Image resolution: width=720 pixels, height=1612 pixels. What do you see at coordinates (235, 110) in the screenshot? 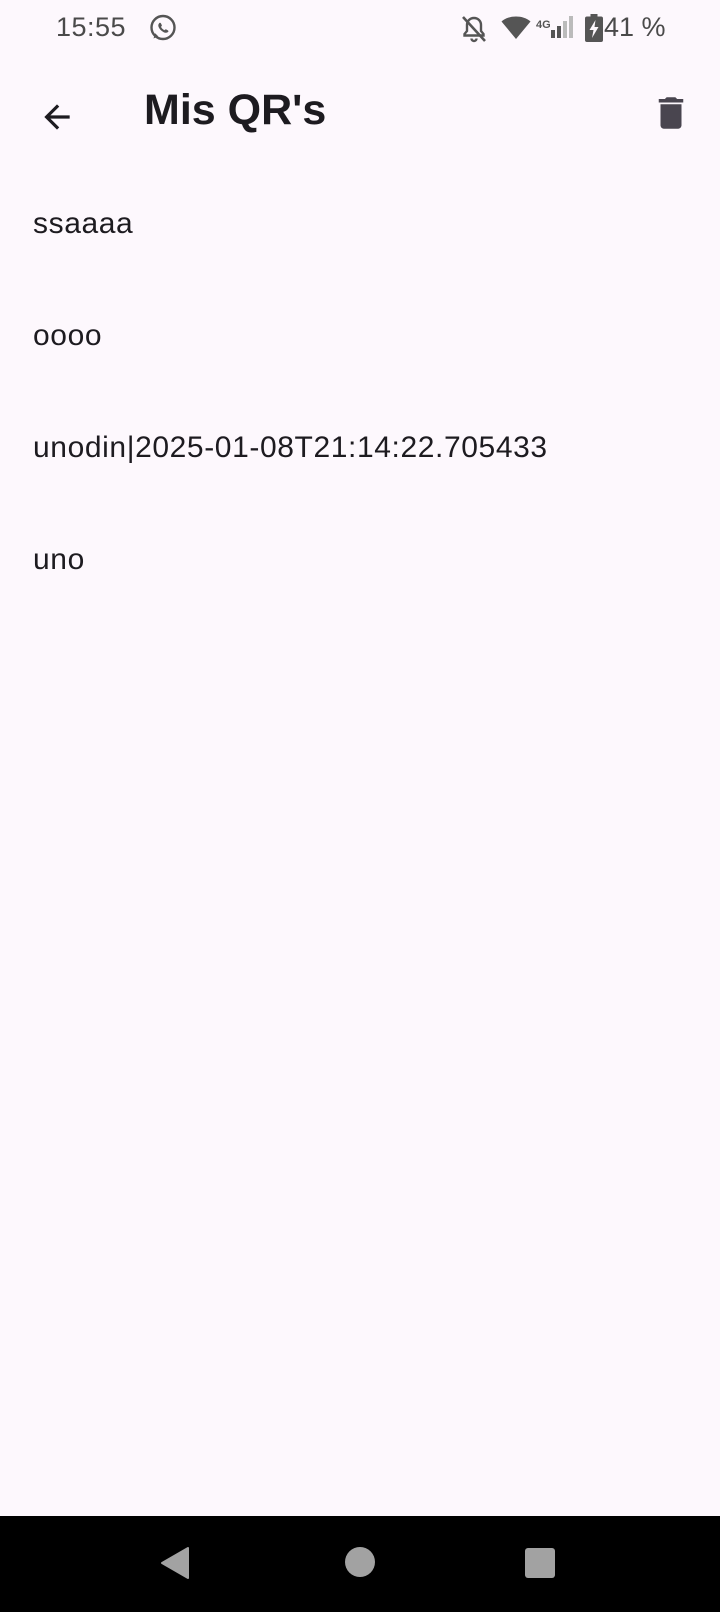
I see `page-title: Mis QR's` at bounding box center [235, 110].